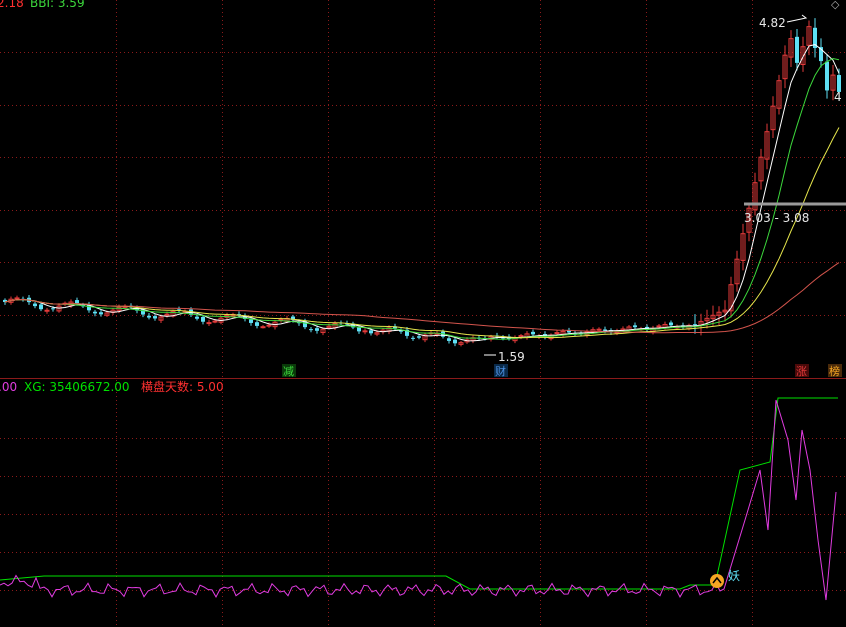  Describe the element at coordinates (422, 298) in the screenshot. I see `ma-60-line` at that location.